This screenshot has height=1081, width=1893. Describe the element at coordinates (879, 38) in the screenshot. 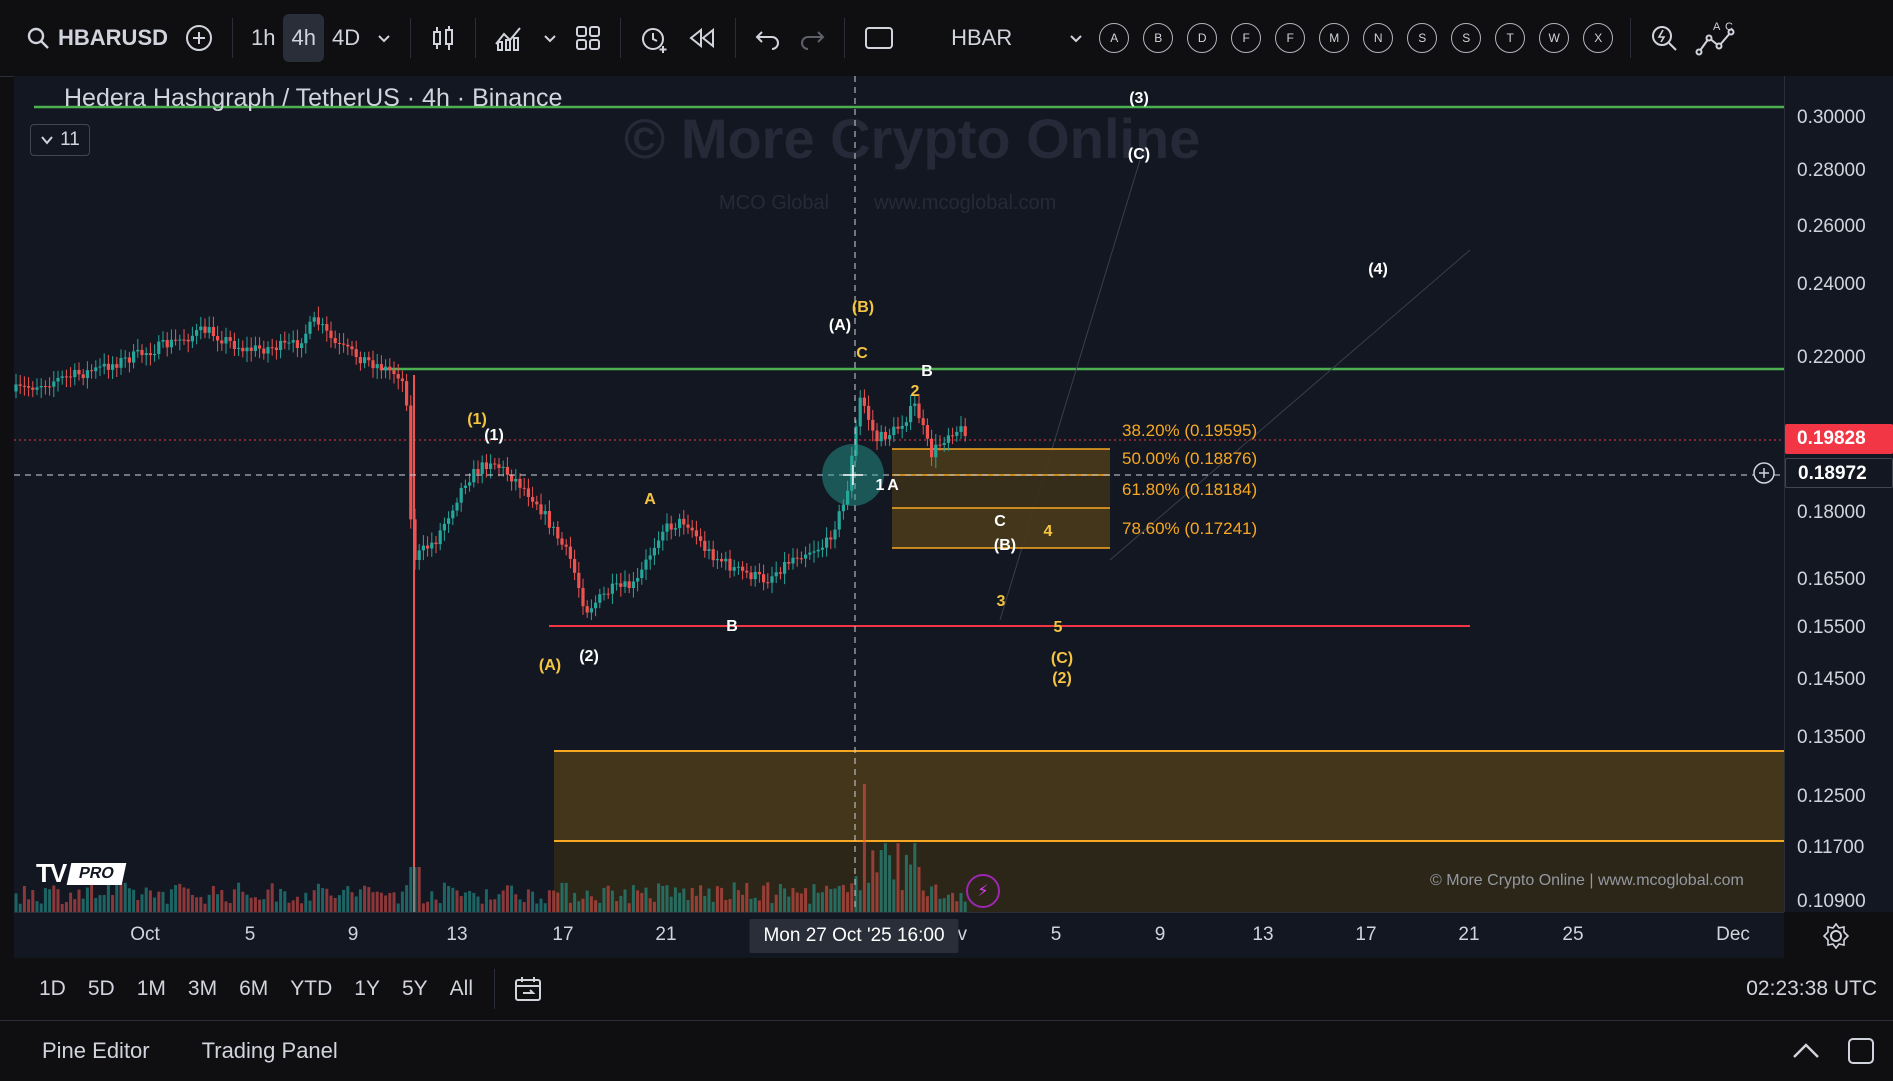

I see `fullscreen-button` at that location.